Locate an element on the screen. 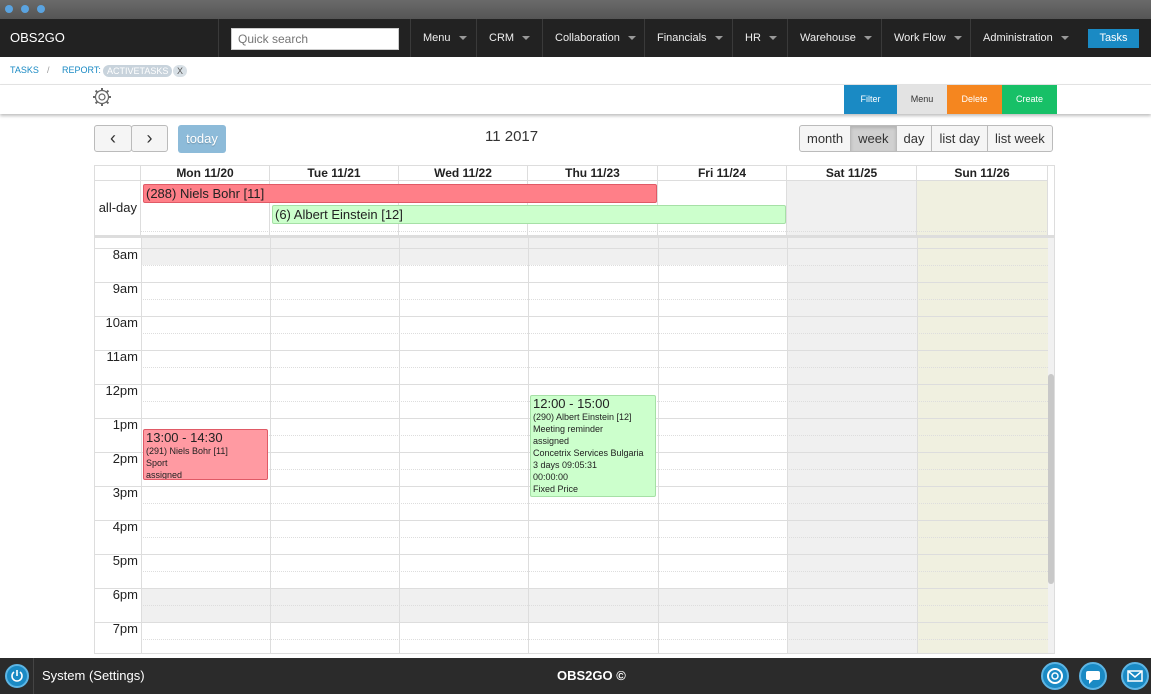 This screenshot has height=694, width=1151. day-header-wed: Wed 11/22 is located at coordinates (463, 173).